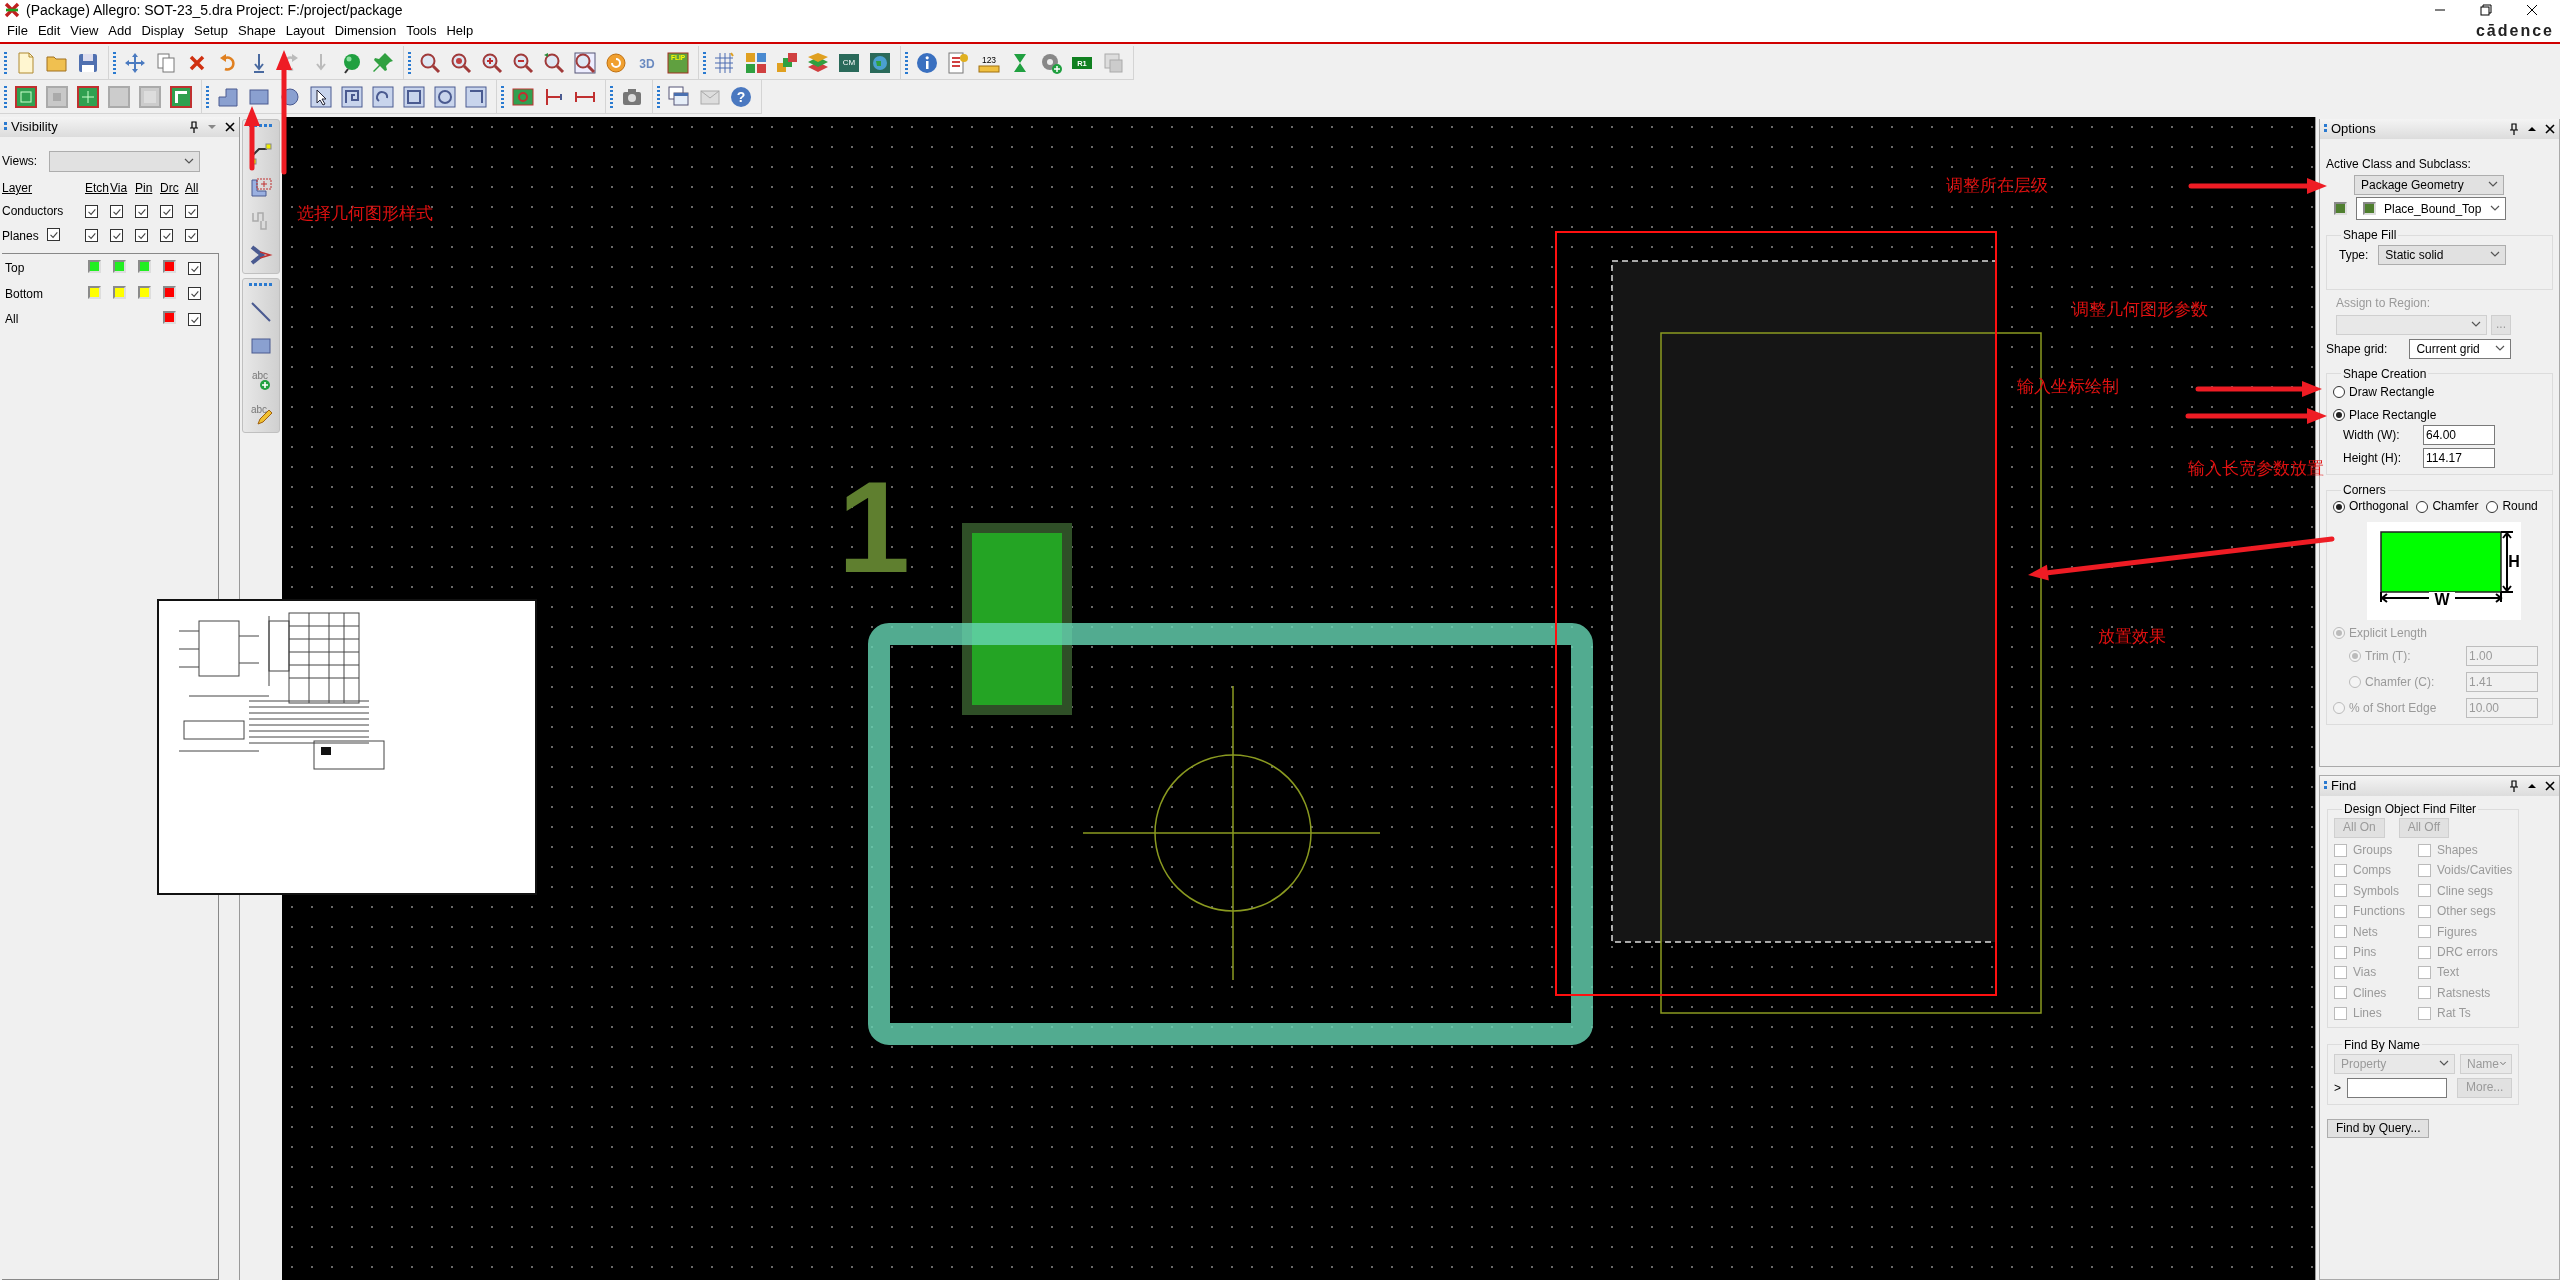  What do you see at coordinates (49, 31) in the screenshot?
I see `menu-item: Edit` at bounding box center [49, 31].